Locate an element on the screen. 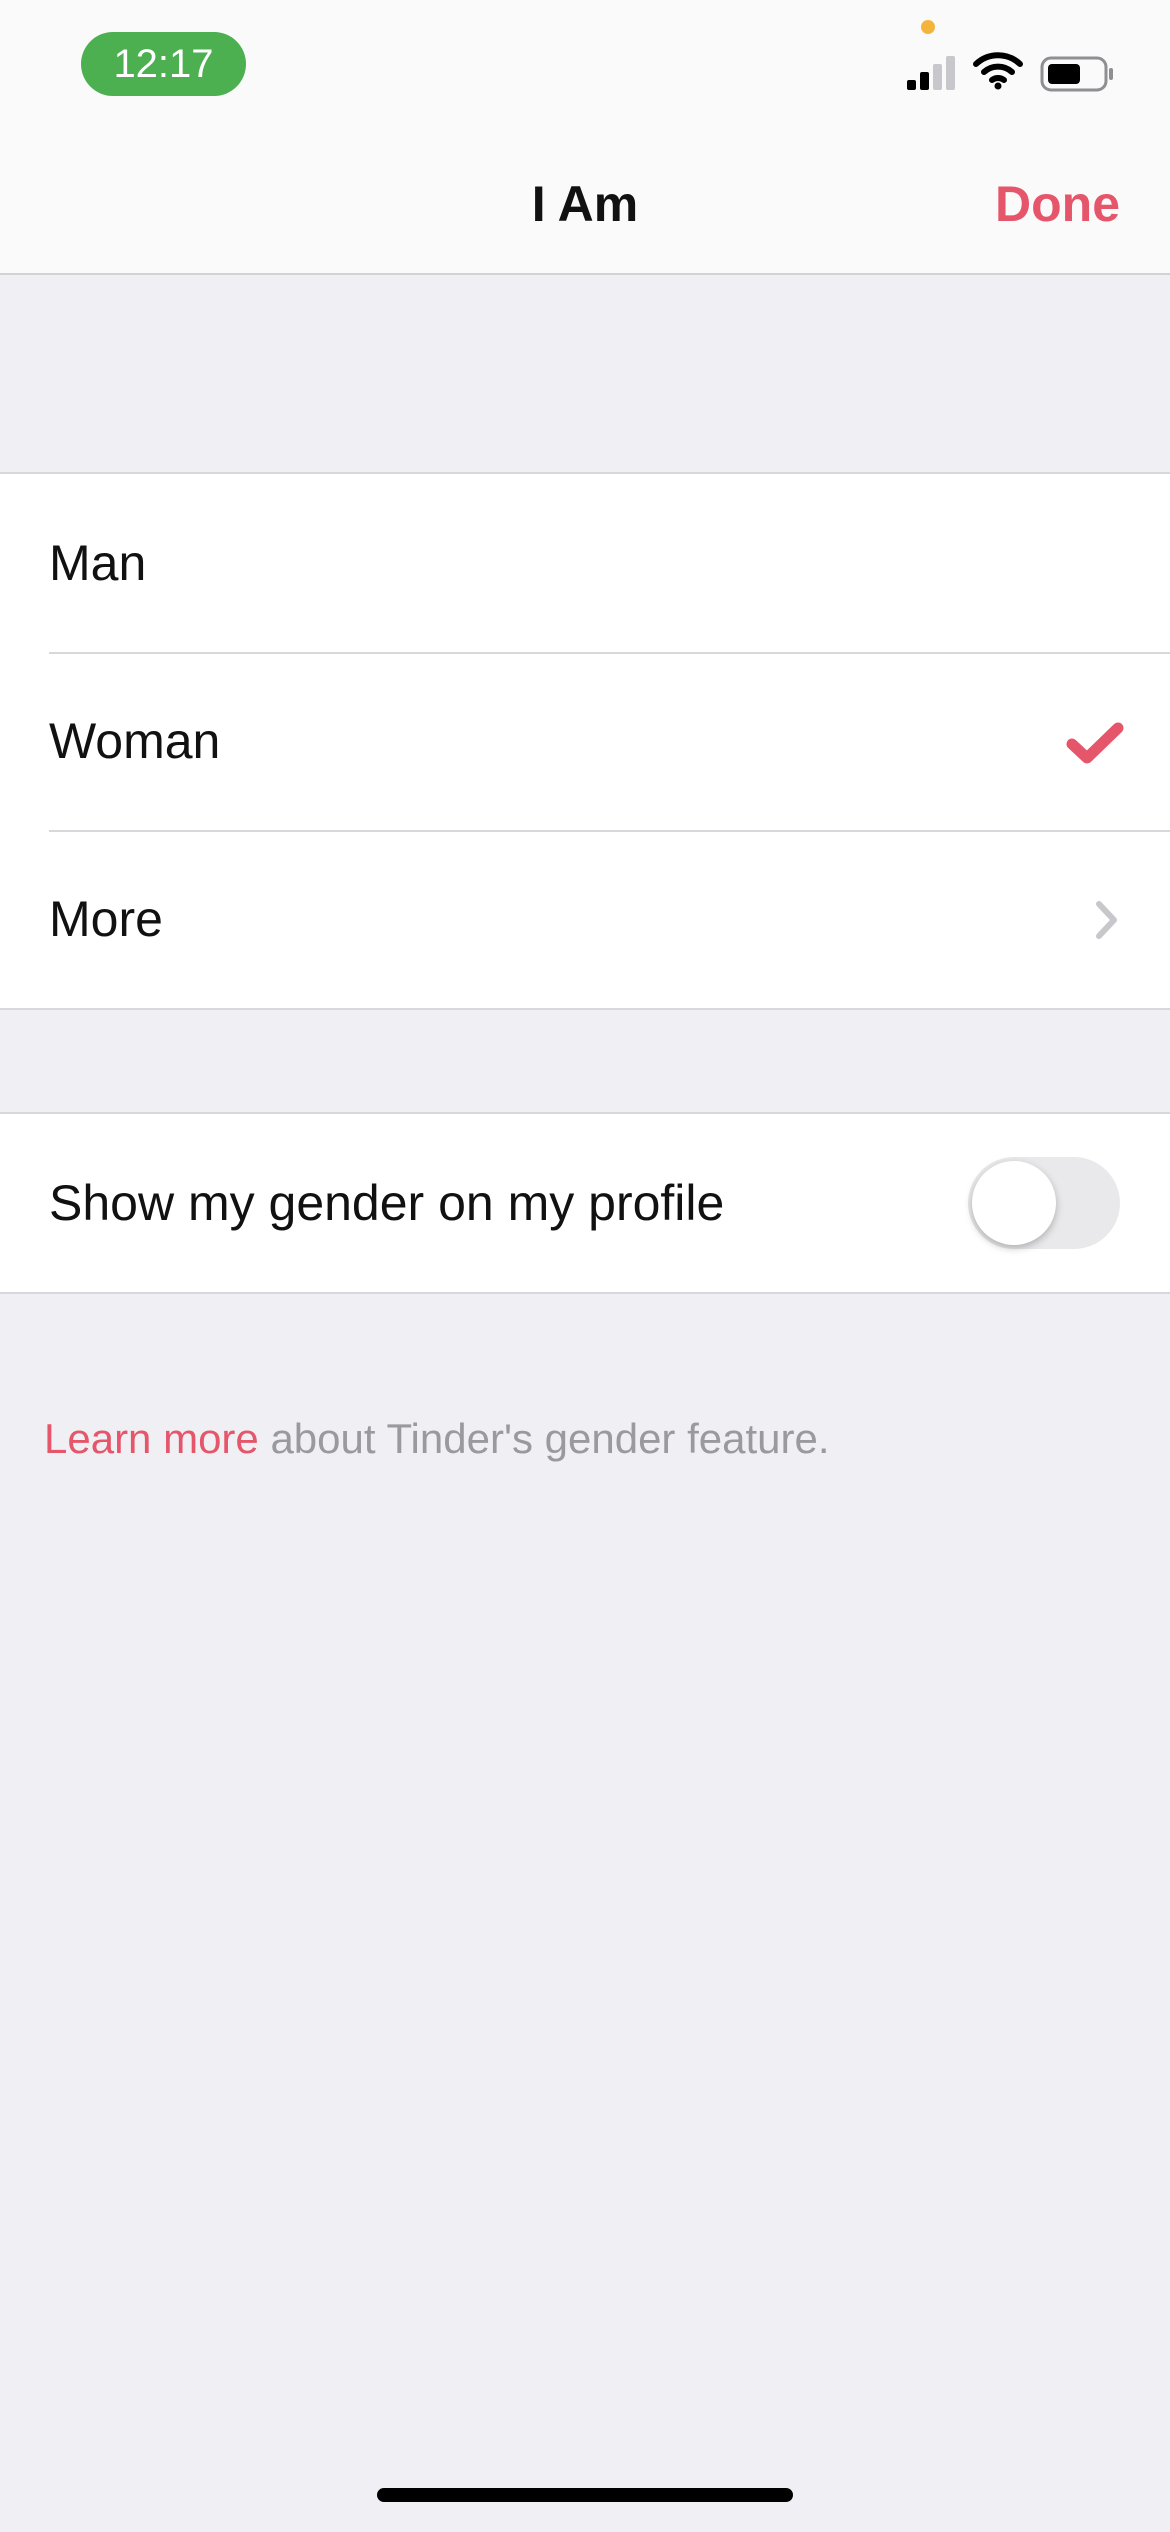 The image size is (1170, 2532). show-gender-section: Show my gender on my profile is located at coordinates (585, 1203).